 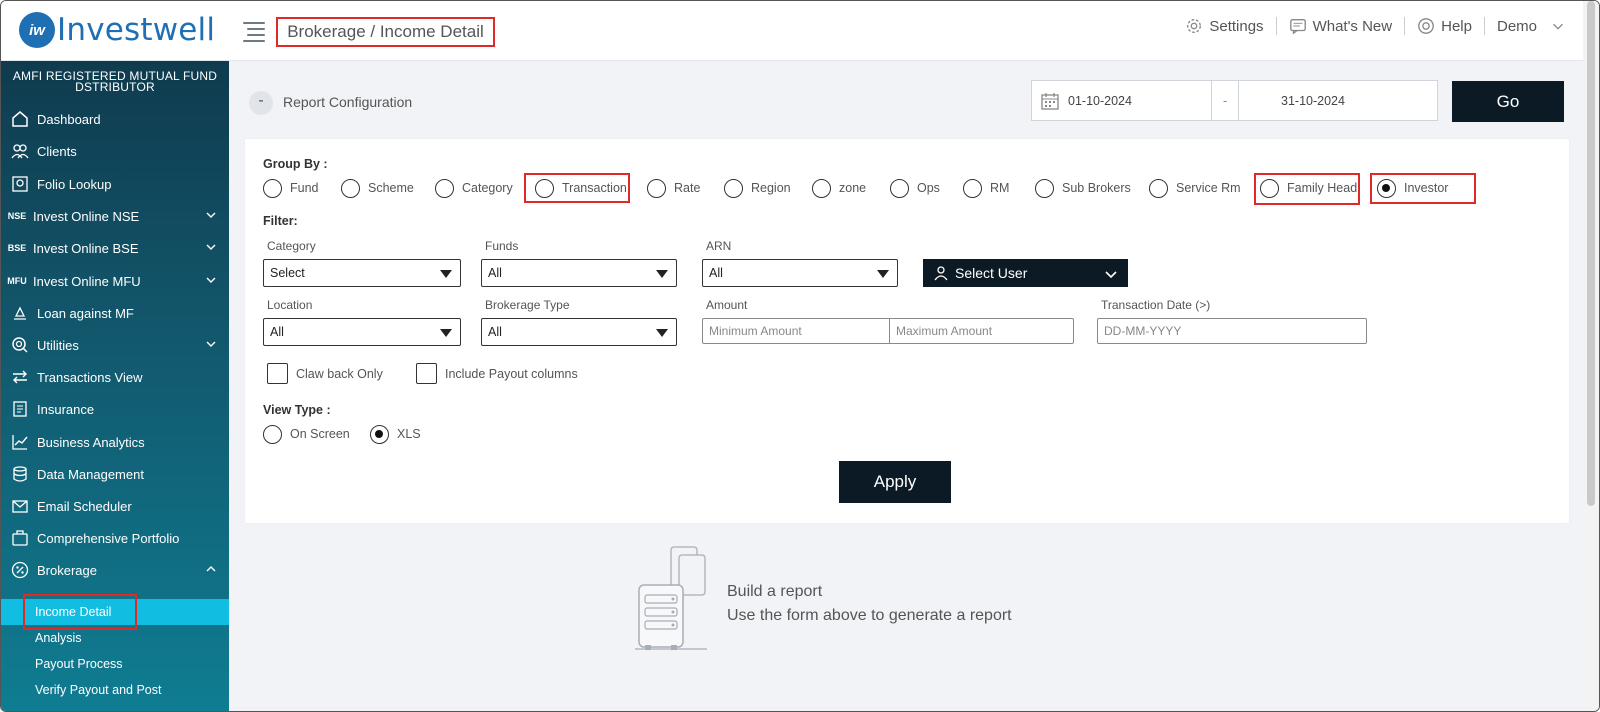 What do you see at coordinates (67, 570) in the screenshot?
I see `sidebar-item-label: Brokerage` at bounding box center [67, 570].